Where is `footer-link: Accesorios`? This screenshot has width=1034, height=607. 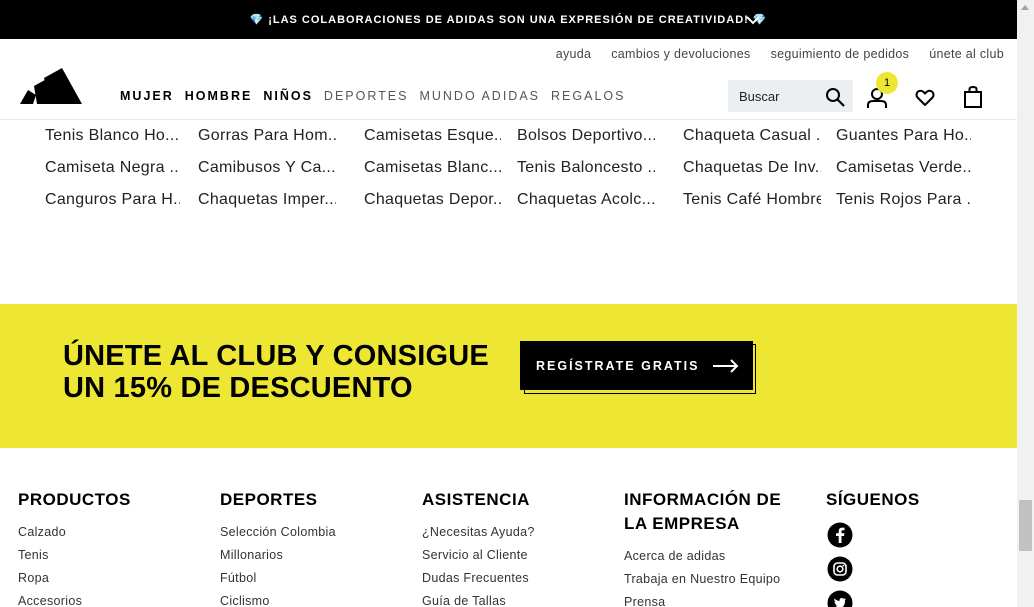
footer-link: Accesorios is located at coordinates (108, 598).